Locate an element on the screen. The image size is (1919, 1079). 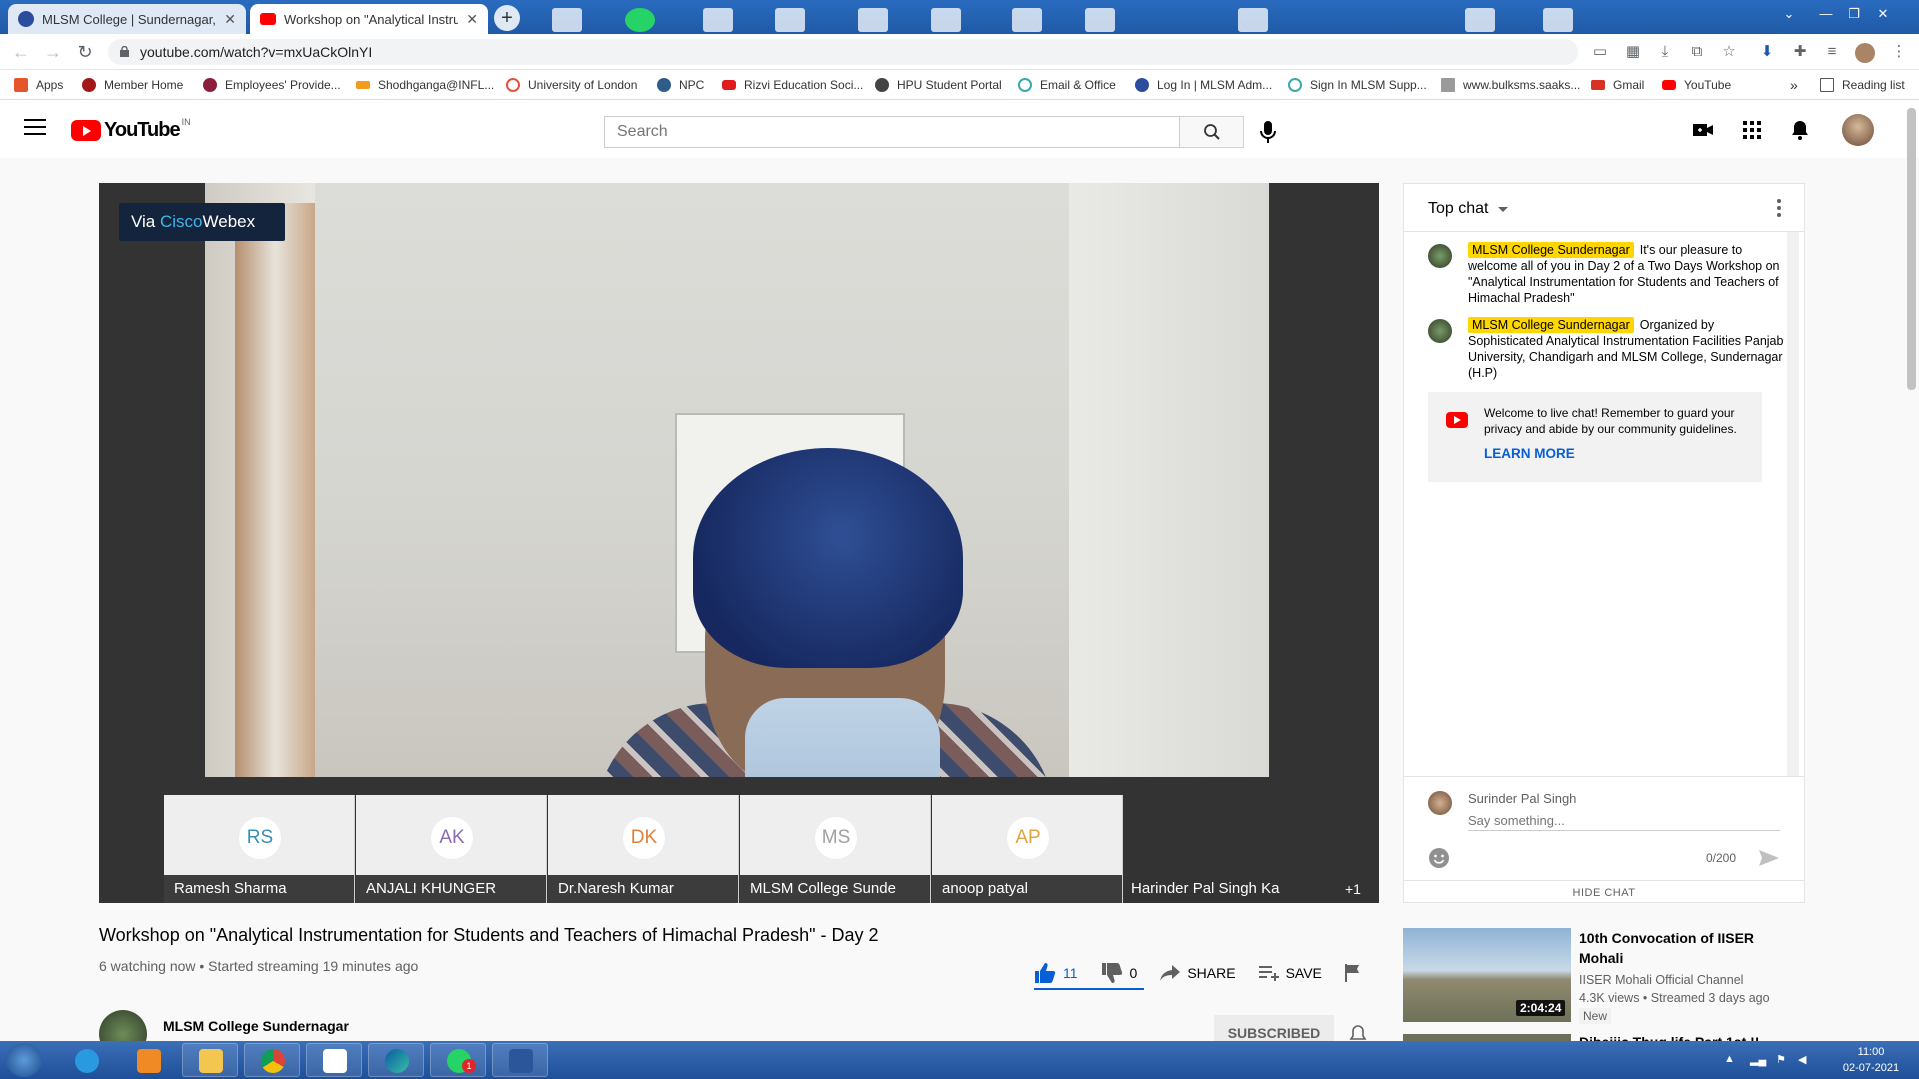
notifications-bell-icon is located at coordinates (1800, 130).